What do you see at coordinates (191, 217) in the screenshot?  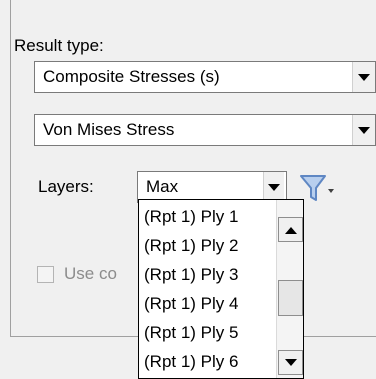 I see `list-item: (Rpt 1) Ply 1` at bounding box center [191, 217].